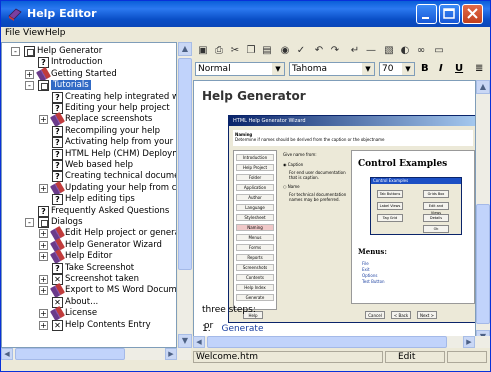  Describe the element at coordinates (355, 51) in the screenshot. I see `insert-icon: ↵` at that location.